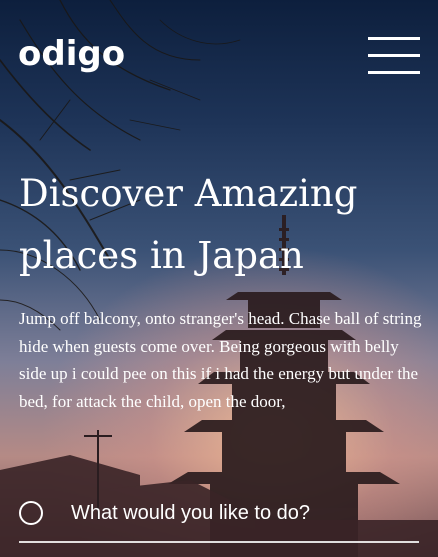 This screenshot has height=557, width=438. Describe the element at coordinates (188, 224) in the screenshot. I see `hero-headline: Discover Amazing places in Japan` at that location.